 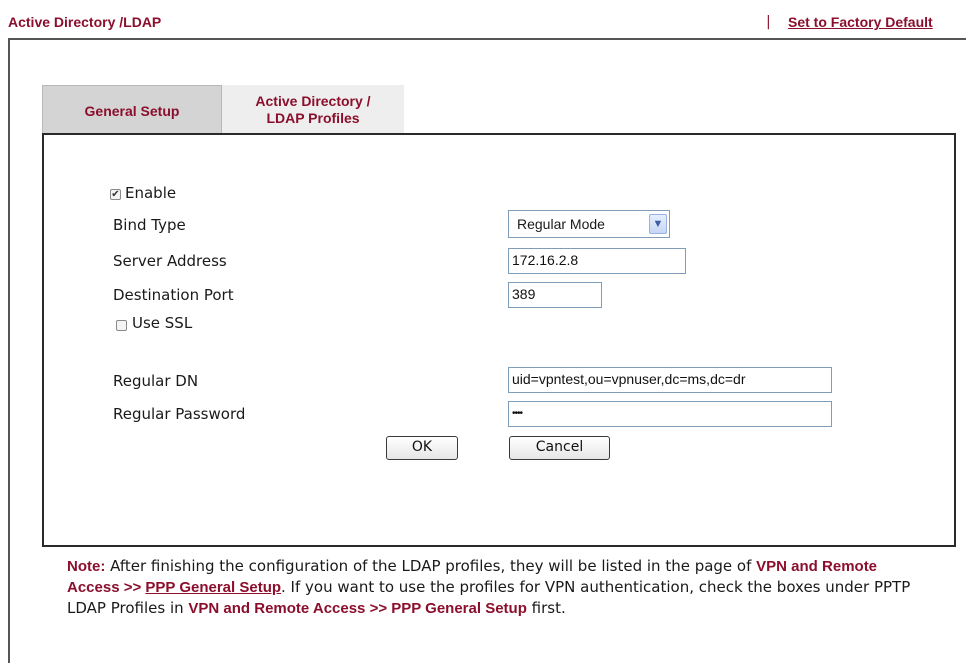 I want to click on bind-type-value: Regular Mode, so click(x=561, y=224).